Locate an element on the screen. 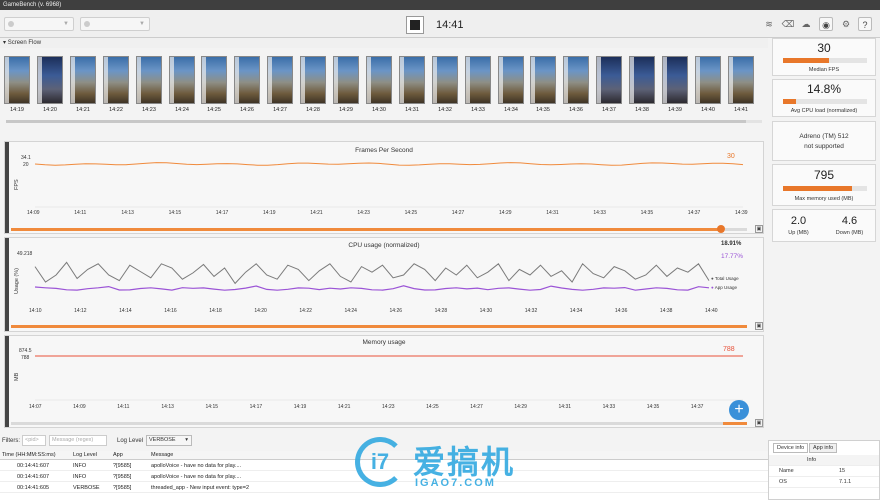 Image resolution: width=880 pixels, height=500 pixels. record-icon: ◉ is located at coordinates (826, 24).